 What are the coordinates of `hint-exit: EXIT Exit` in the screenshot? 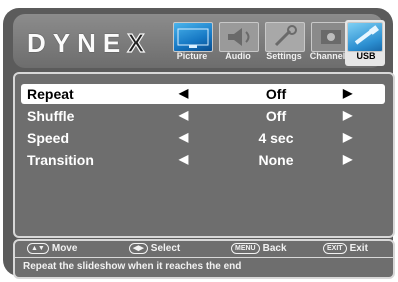 It's located at (345, 248).